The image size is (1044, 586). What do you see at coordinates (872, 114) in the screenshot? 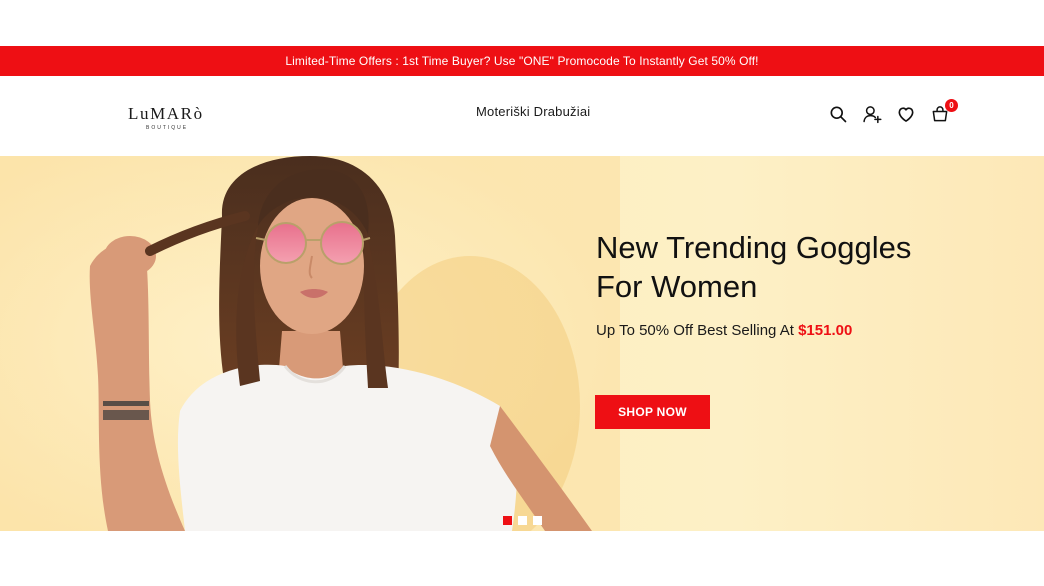
I see `account-icon` at bounding box center [872, 114].